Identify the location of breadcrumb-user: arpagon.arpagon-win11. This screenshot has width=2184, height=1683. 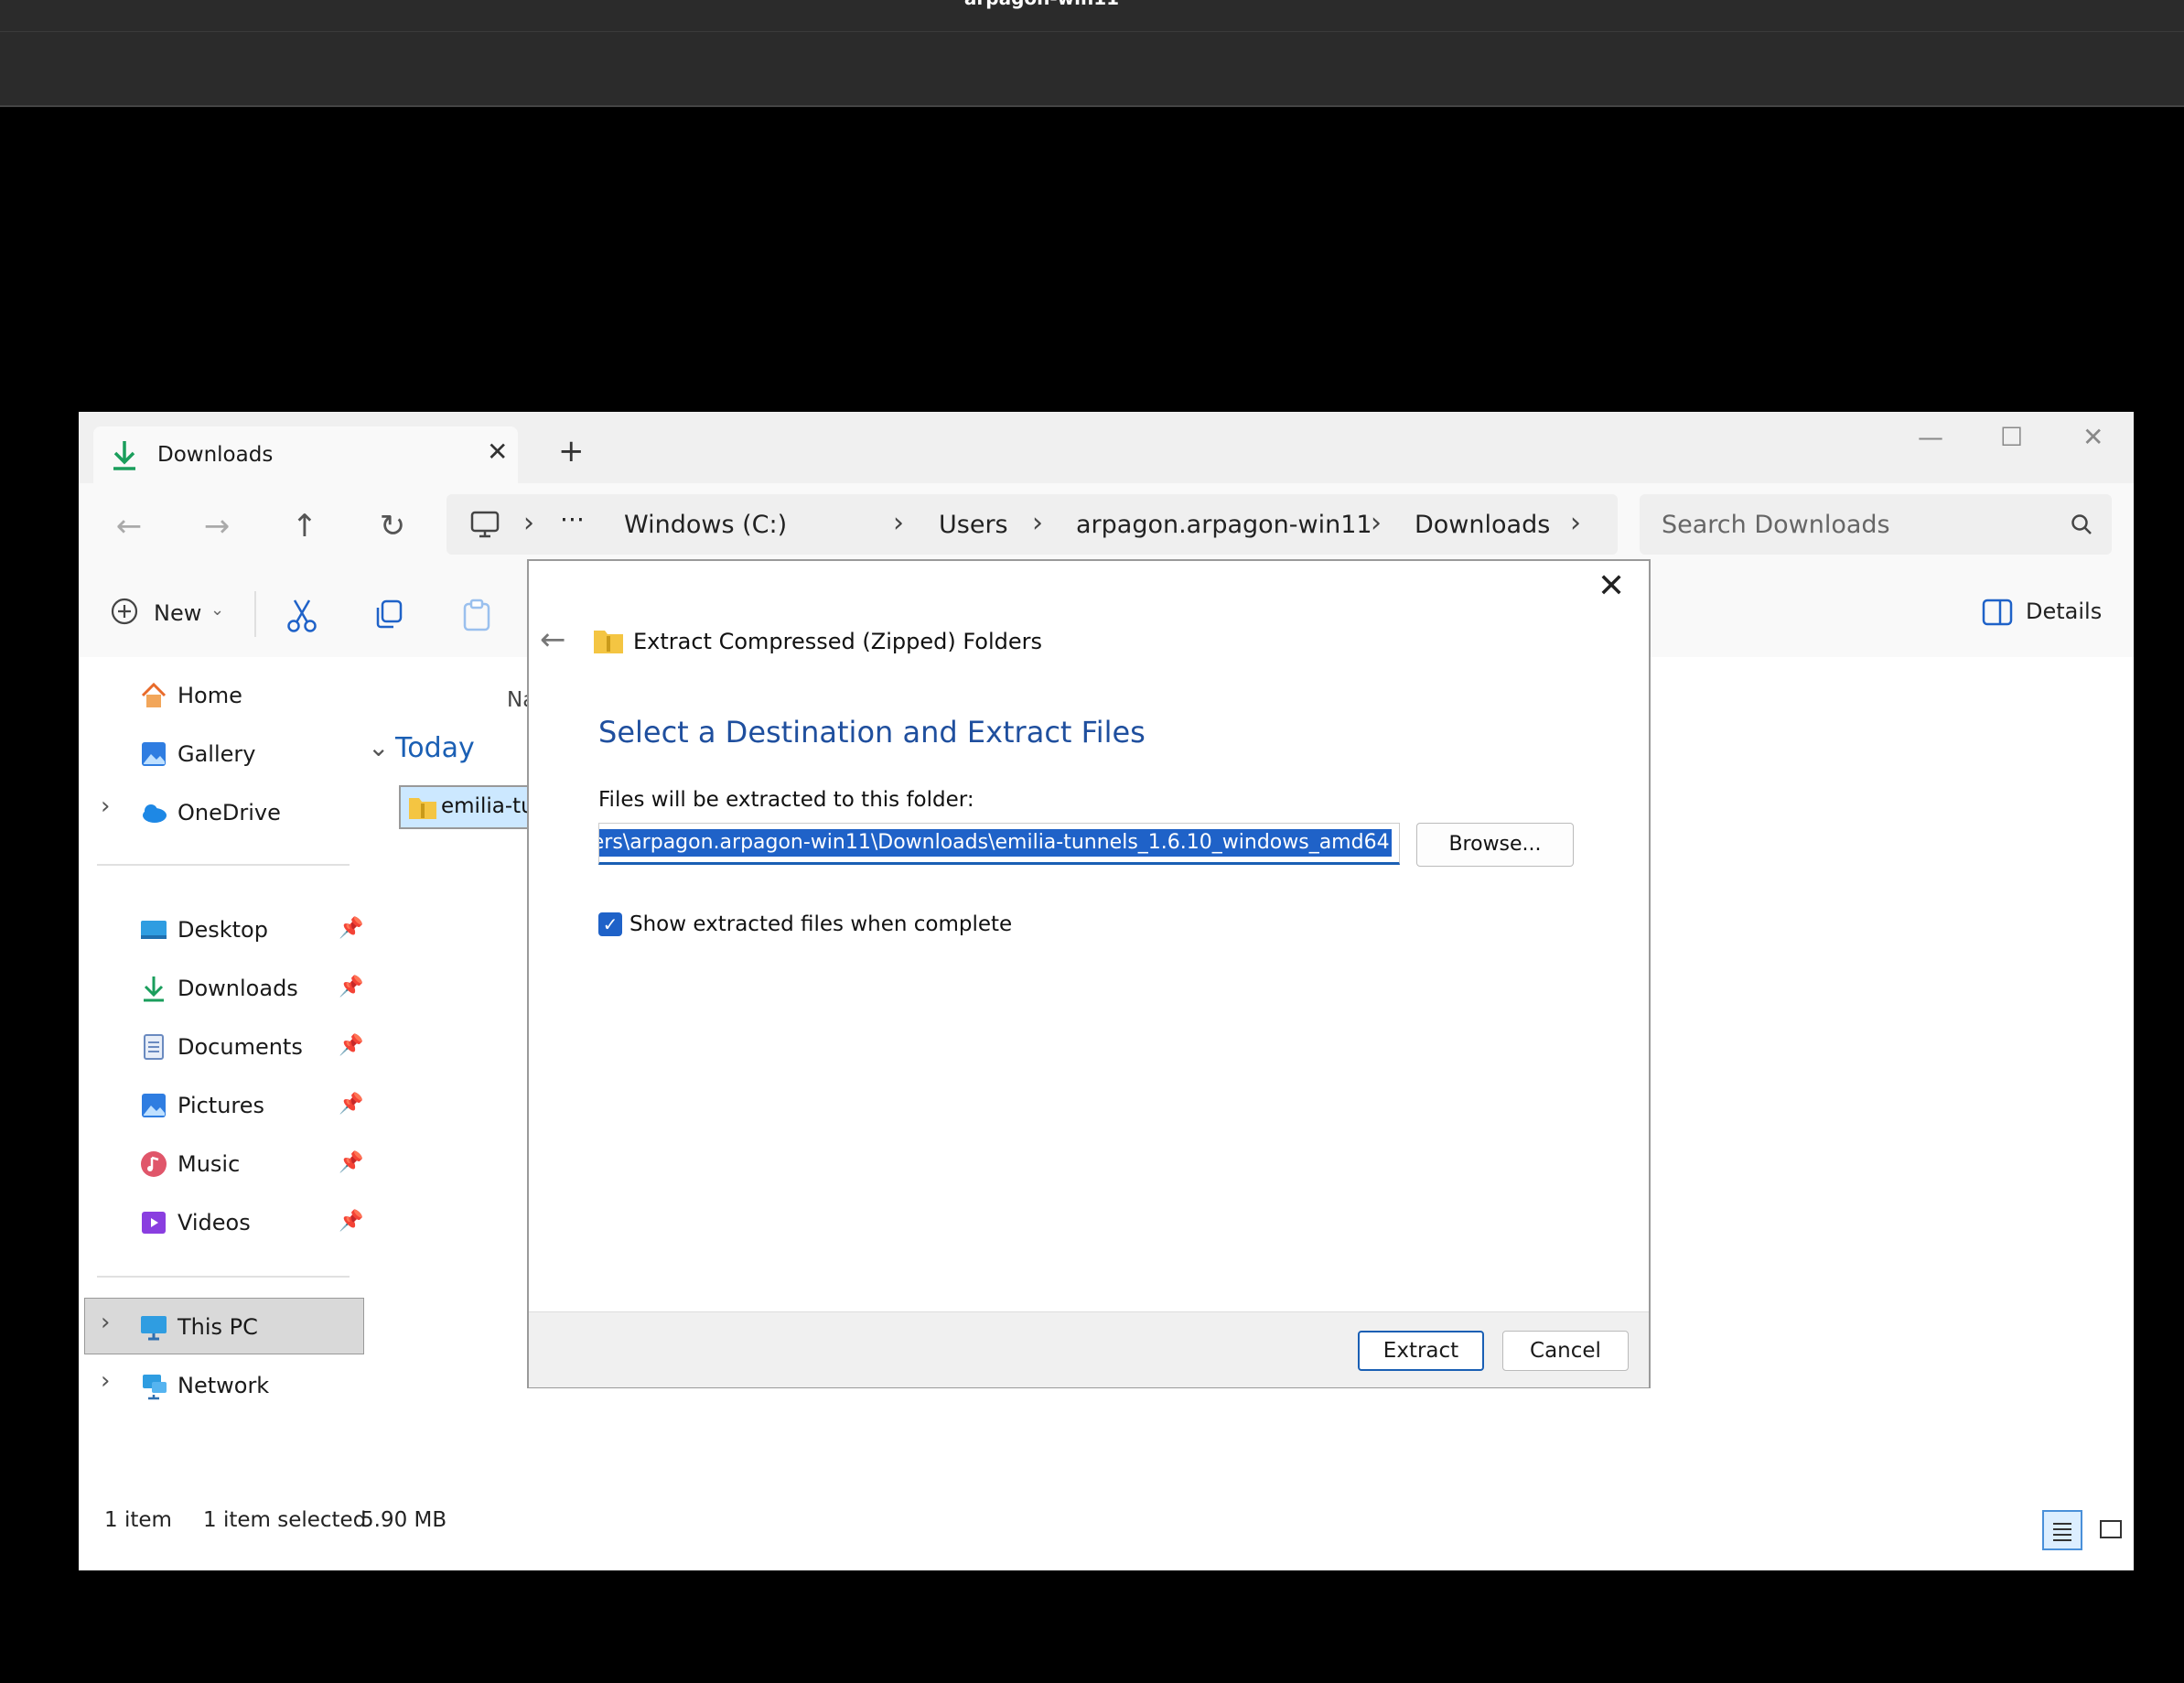
(1224, 525).